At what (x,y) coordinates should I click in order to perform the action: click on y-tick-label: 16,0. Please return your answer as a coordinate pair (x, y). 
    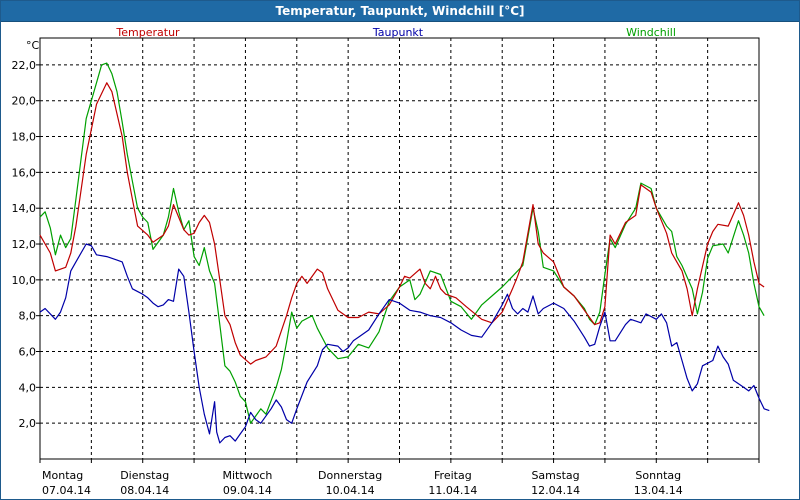
    Looking at the image, I should click on (24, 172).